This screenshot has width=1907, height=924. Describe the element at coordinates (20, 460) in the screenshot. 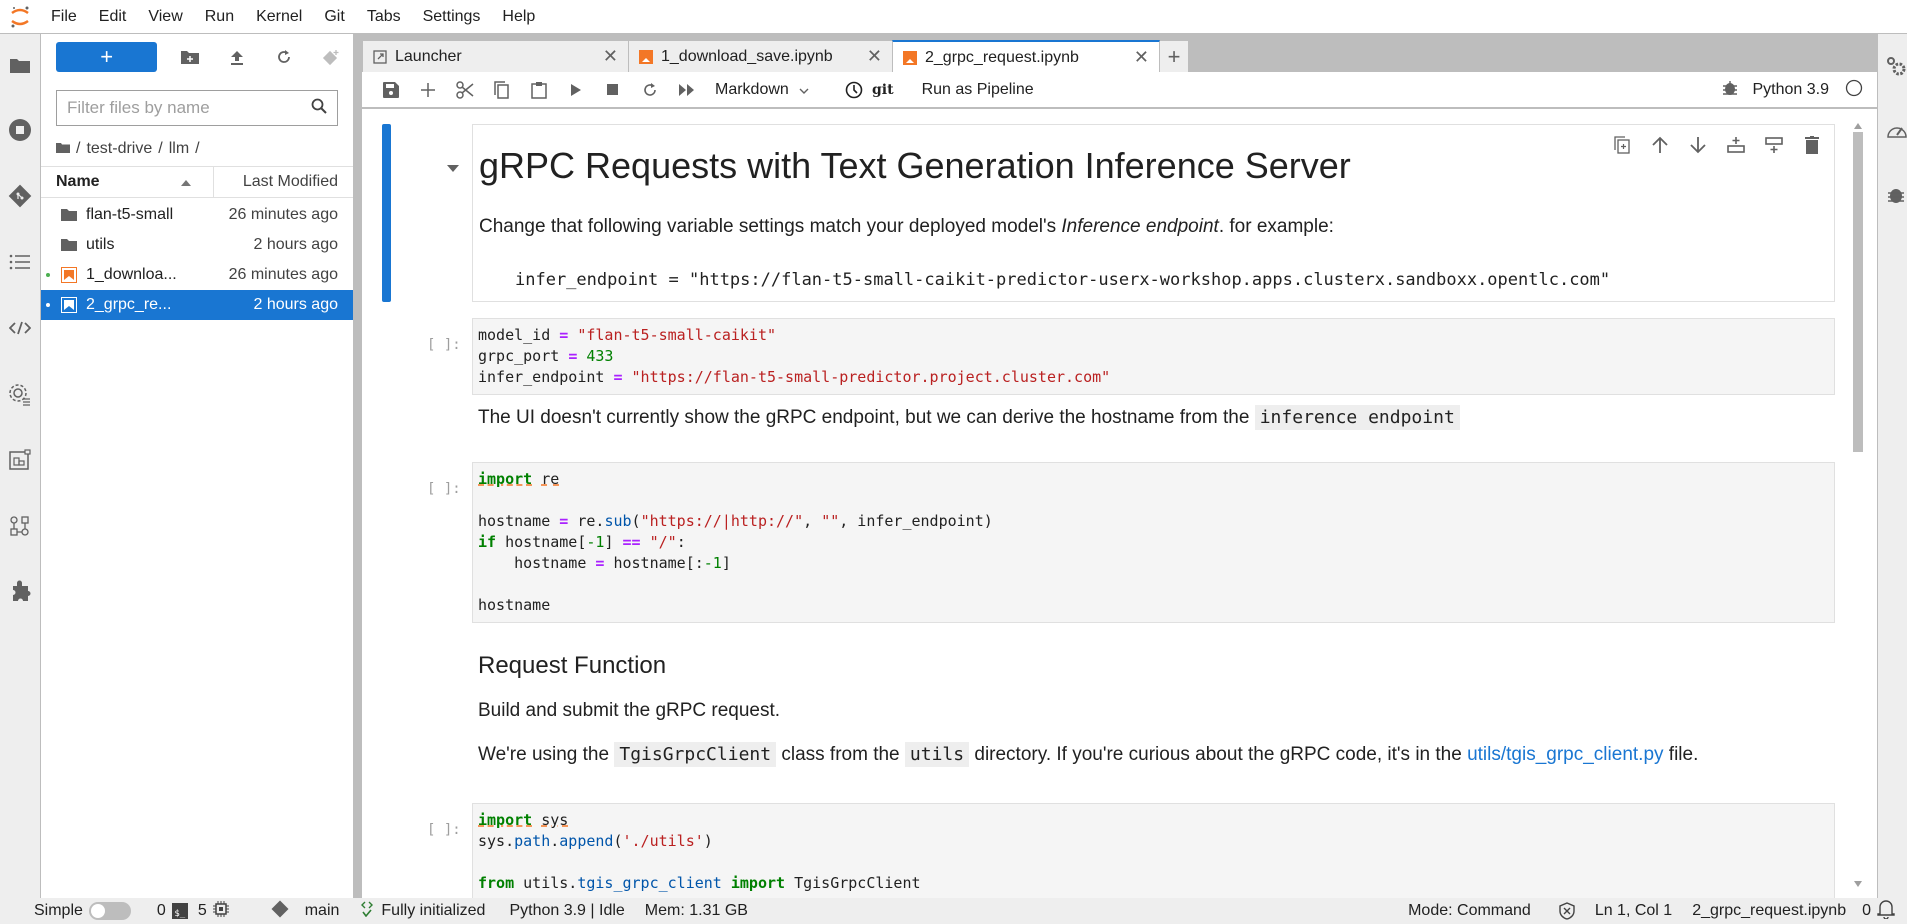

I see `component-catalog-icon` at that location.